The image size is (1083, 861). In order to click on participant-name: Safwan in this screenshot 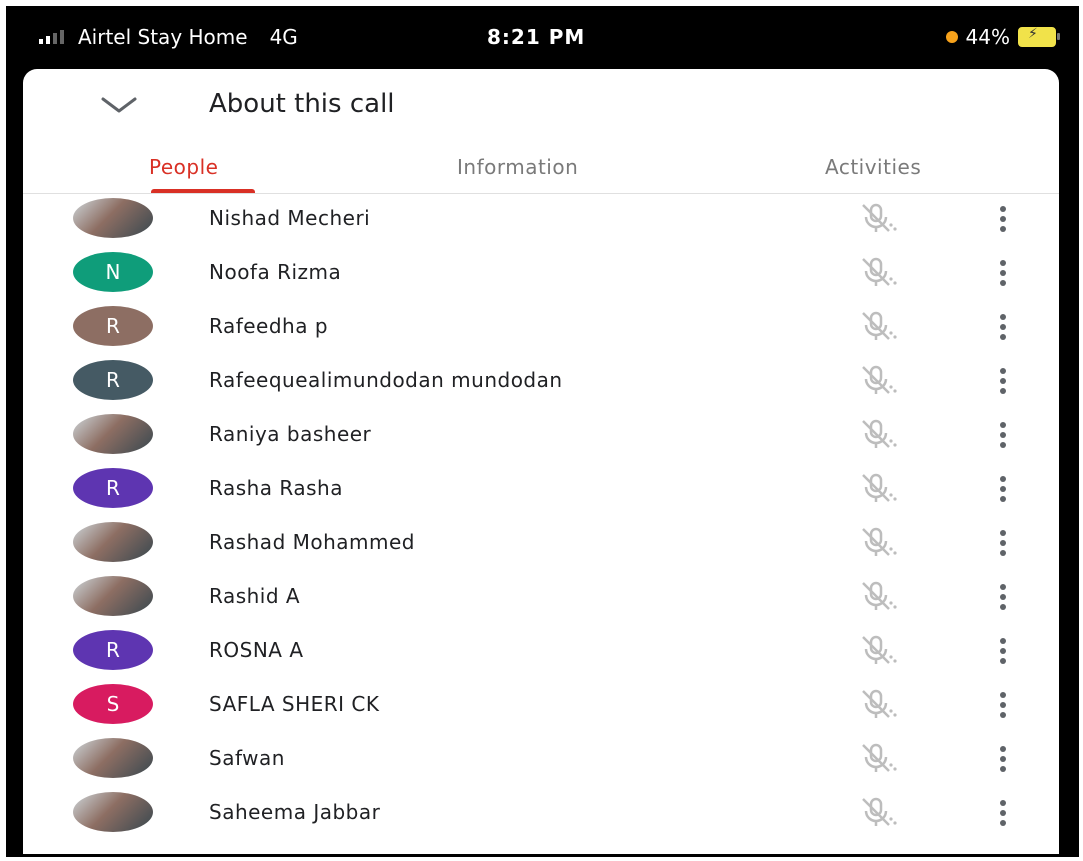, I will do `click(247, 758)`.